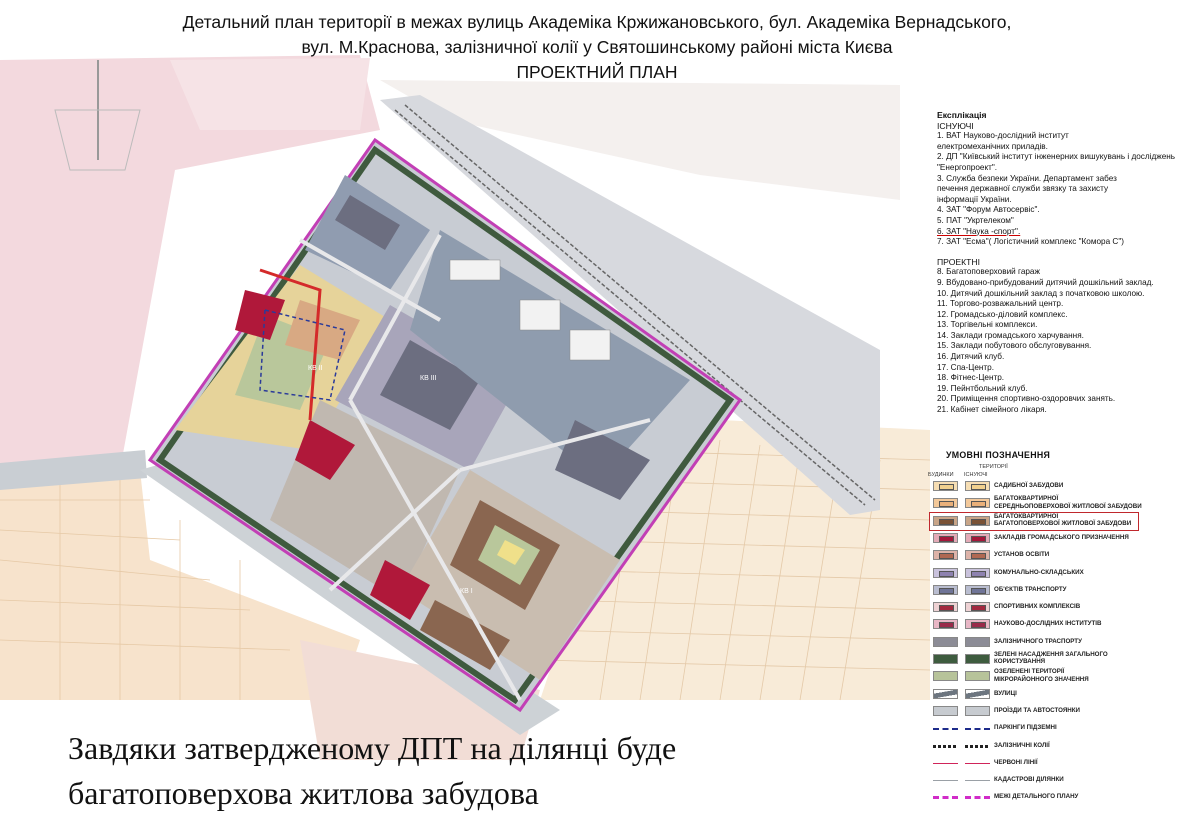 Image resolution: width=1194 pixels, height=837 pixels. Describe the element at coordinates (967, 167) in the screenshot. I see `existing-item: "Енергопроект".` at that location.